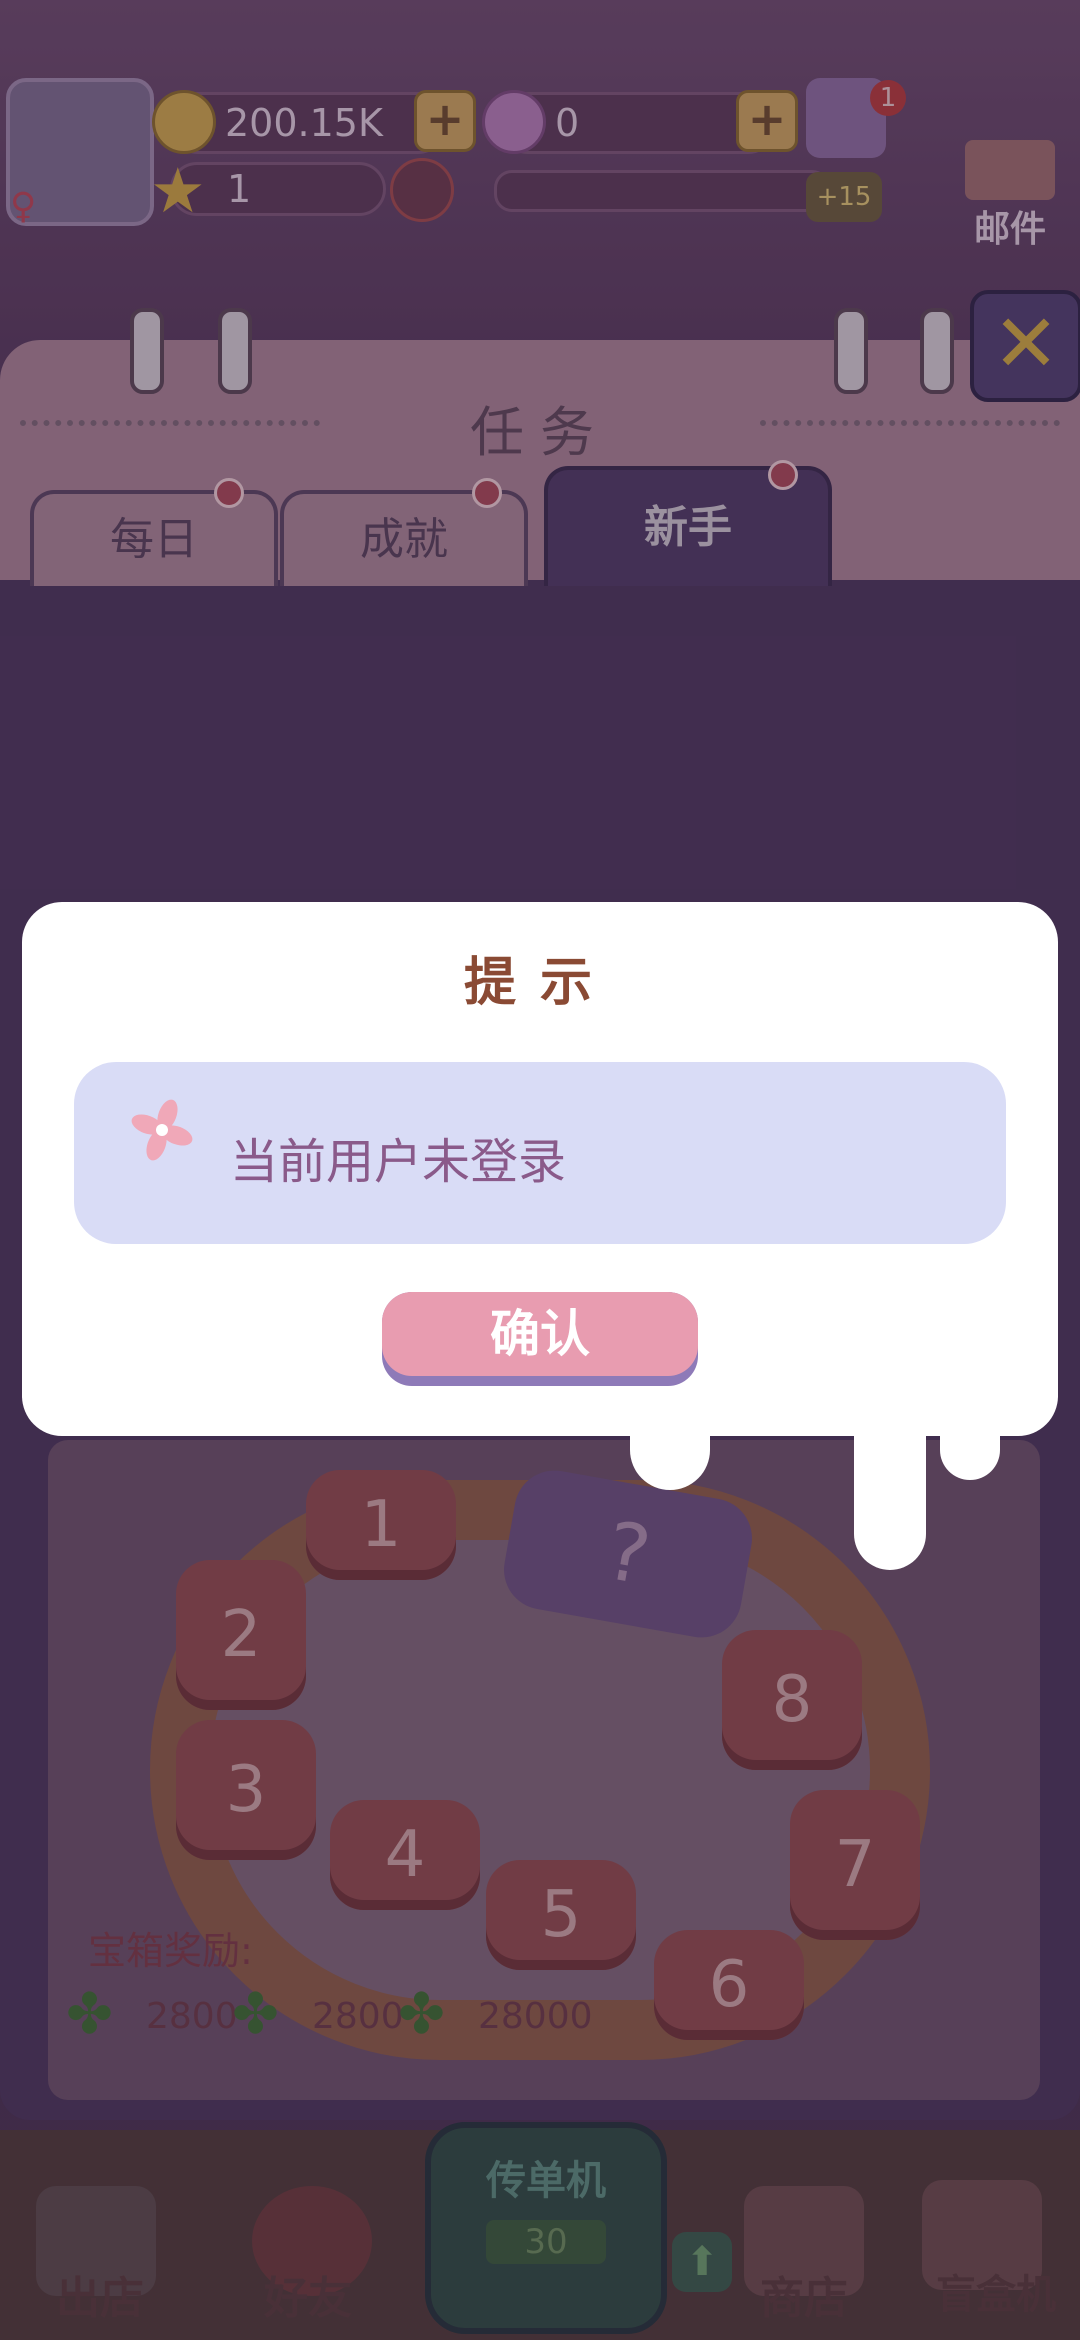  I want to click on dialog-title: 提示, so click(539, 983).